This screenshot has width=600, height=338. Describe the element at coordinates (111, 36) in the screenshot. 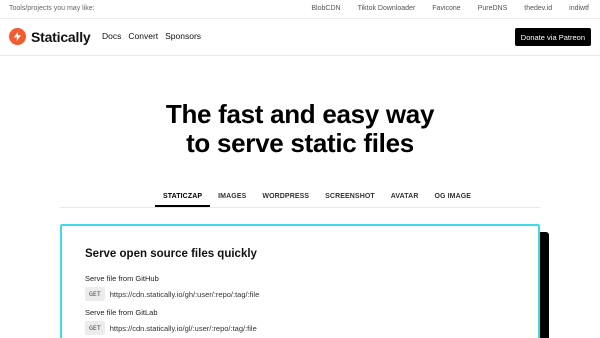

I see `nav-docs: Docs` at that location.